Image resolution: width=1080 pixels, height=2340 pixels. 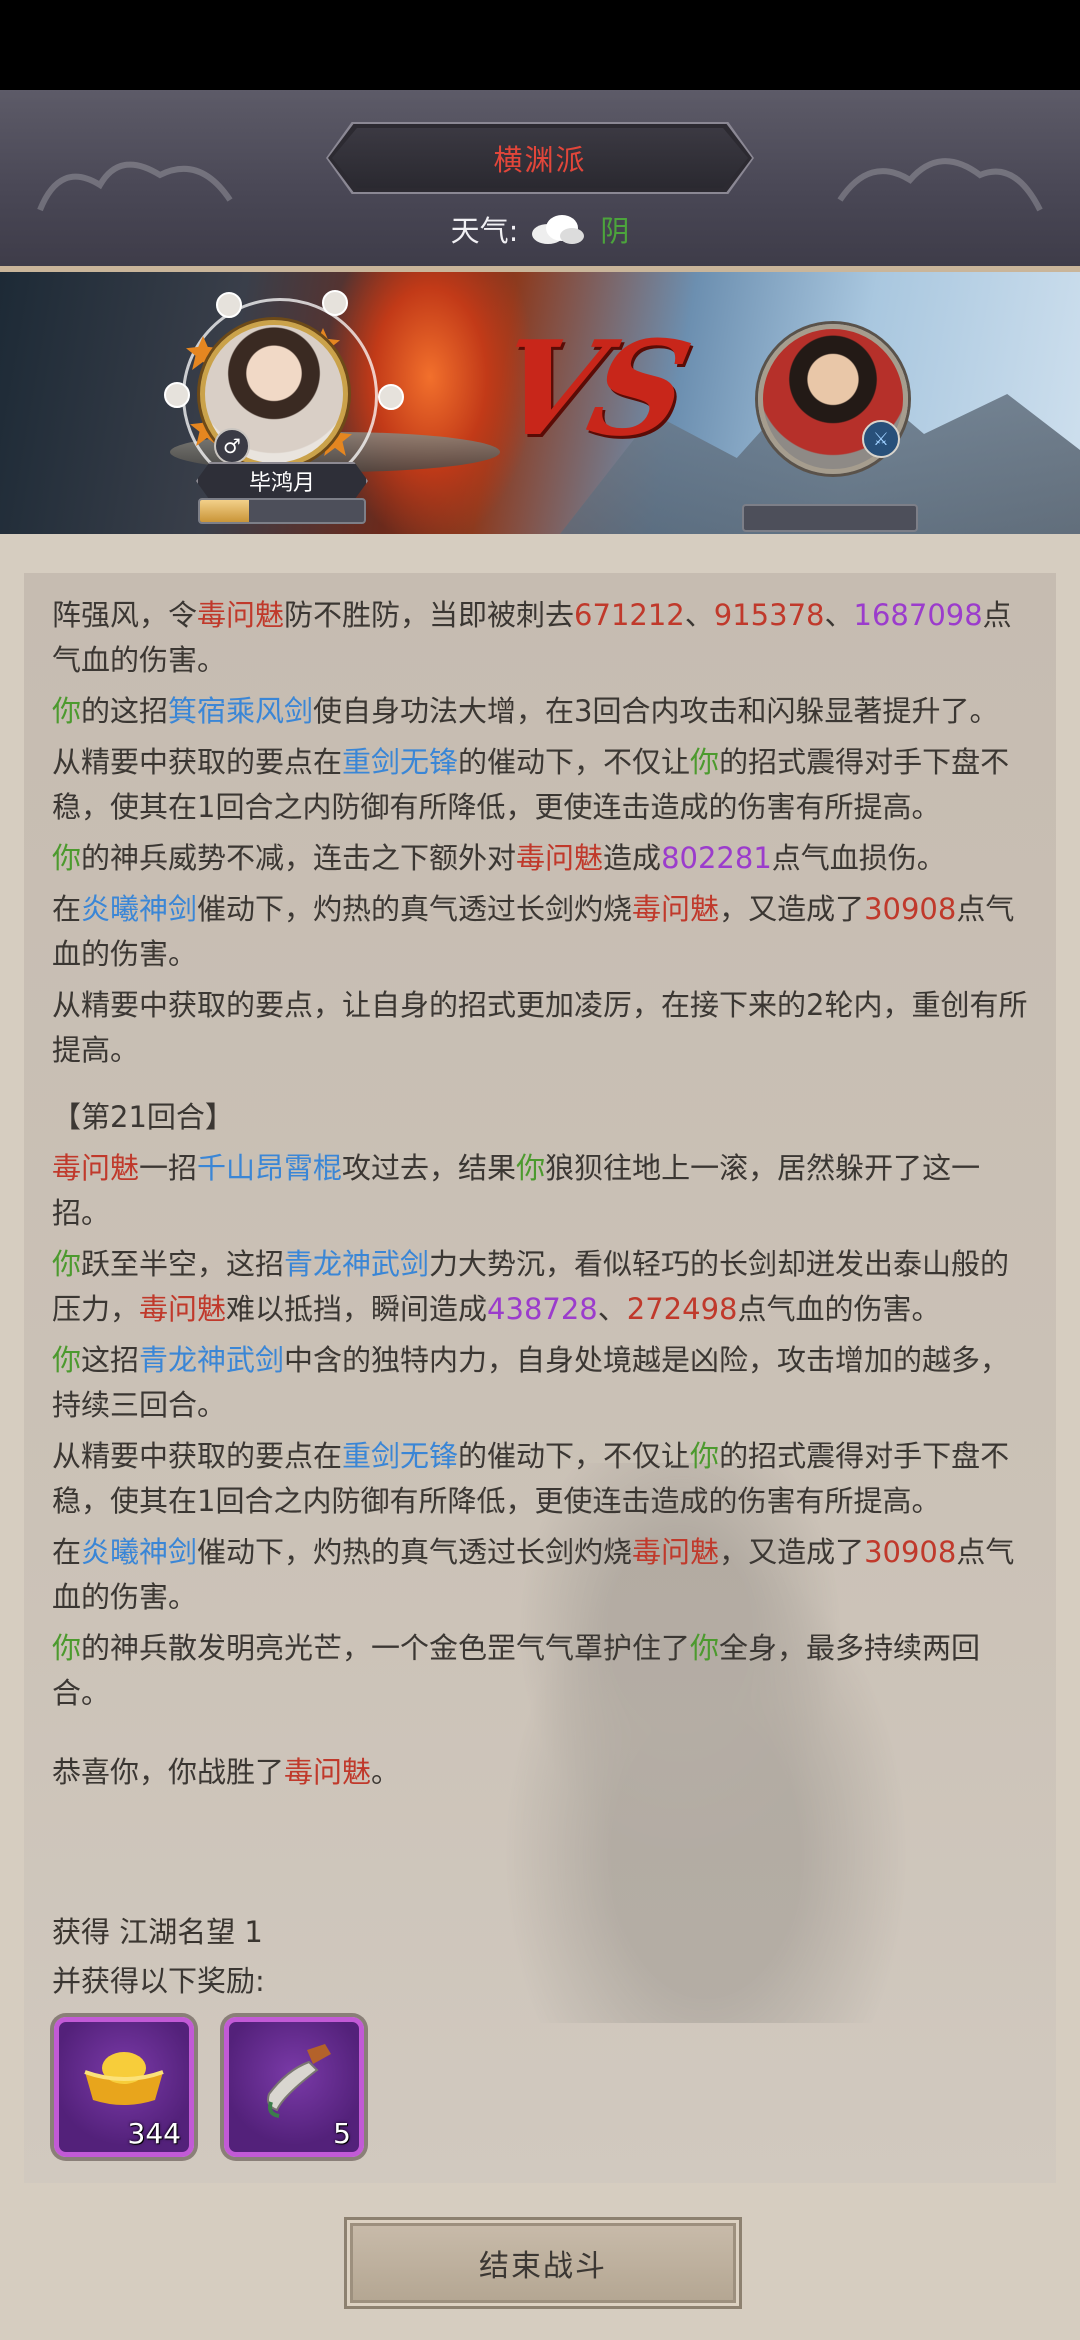 I want to click on reward-item-slot: 5, so click(x=294, y=2087).